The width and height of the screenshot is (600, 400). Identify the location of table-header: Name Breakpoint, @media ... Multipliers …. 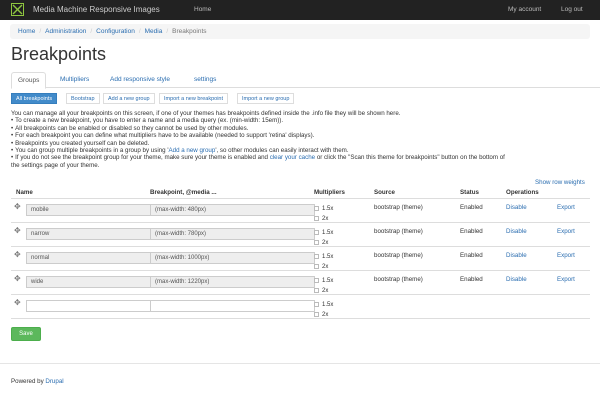
(300, 193).